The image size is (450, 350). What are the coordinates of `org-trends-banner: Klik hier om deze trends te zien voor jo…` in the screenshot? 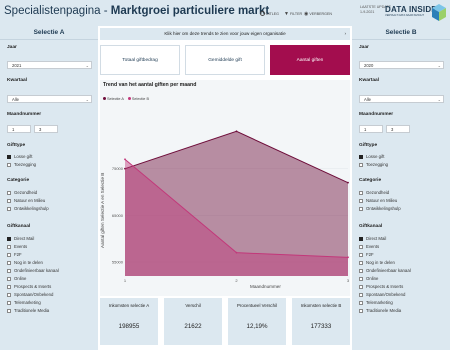 It's located at (225, 34).